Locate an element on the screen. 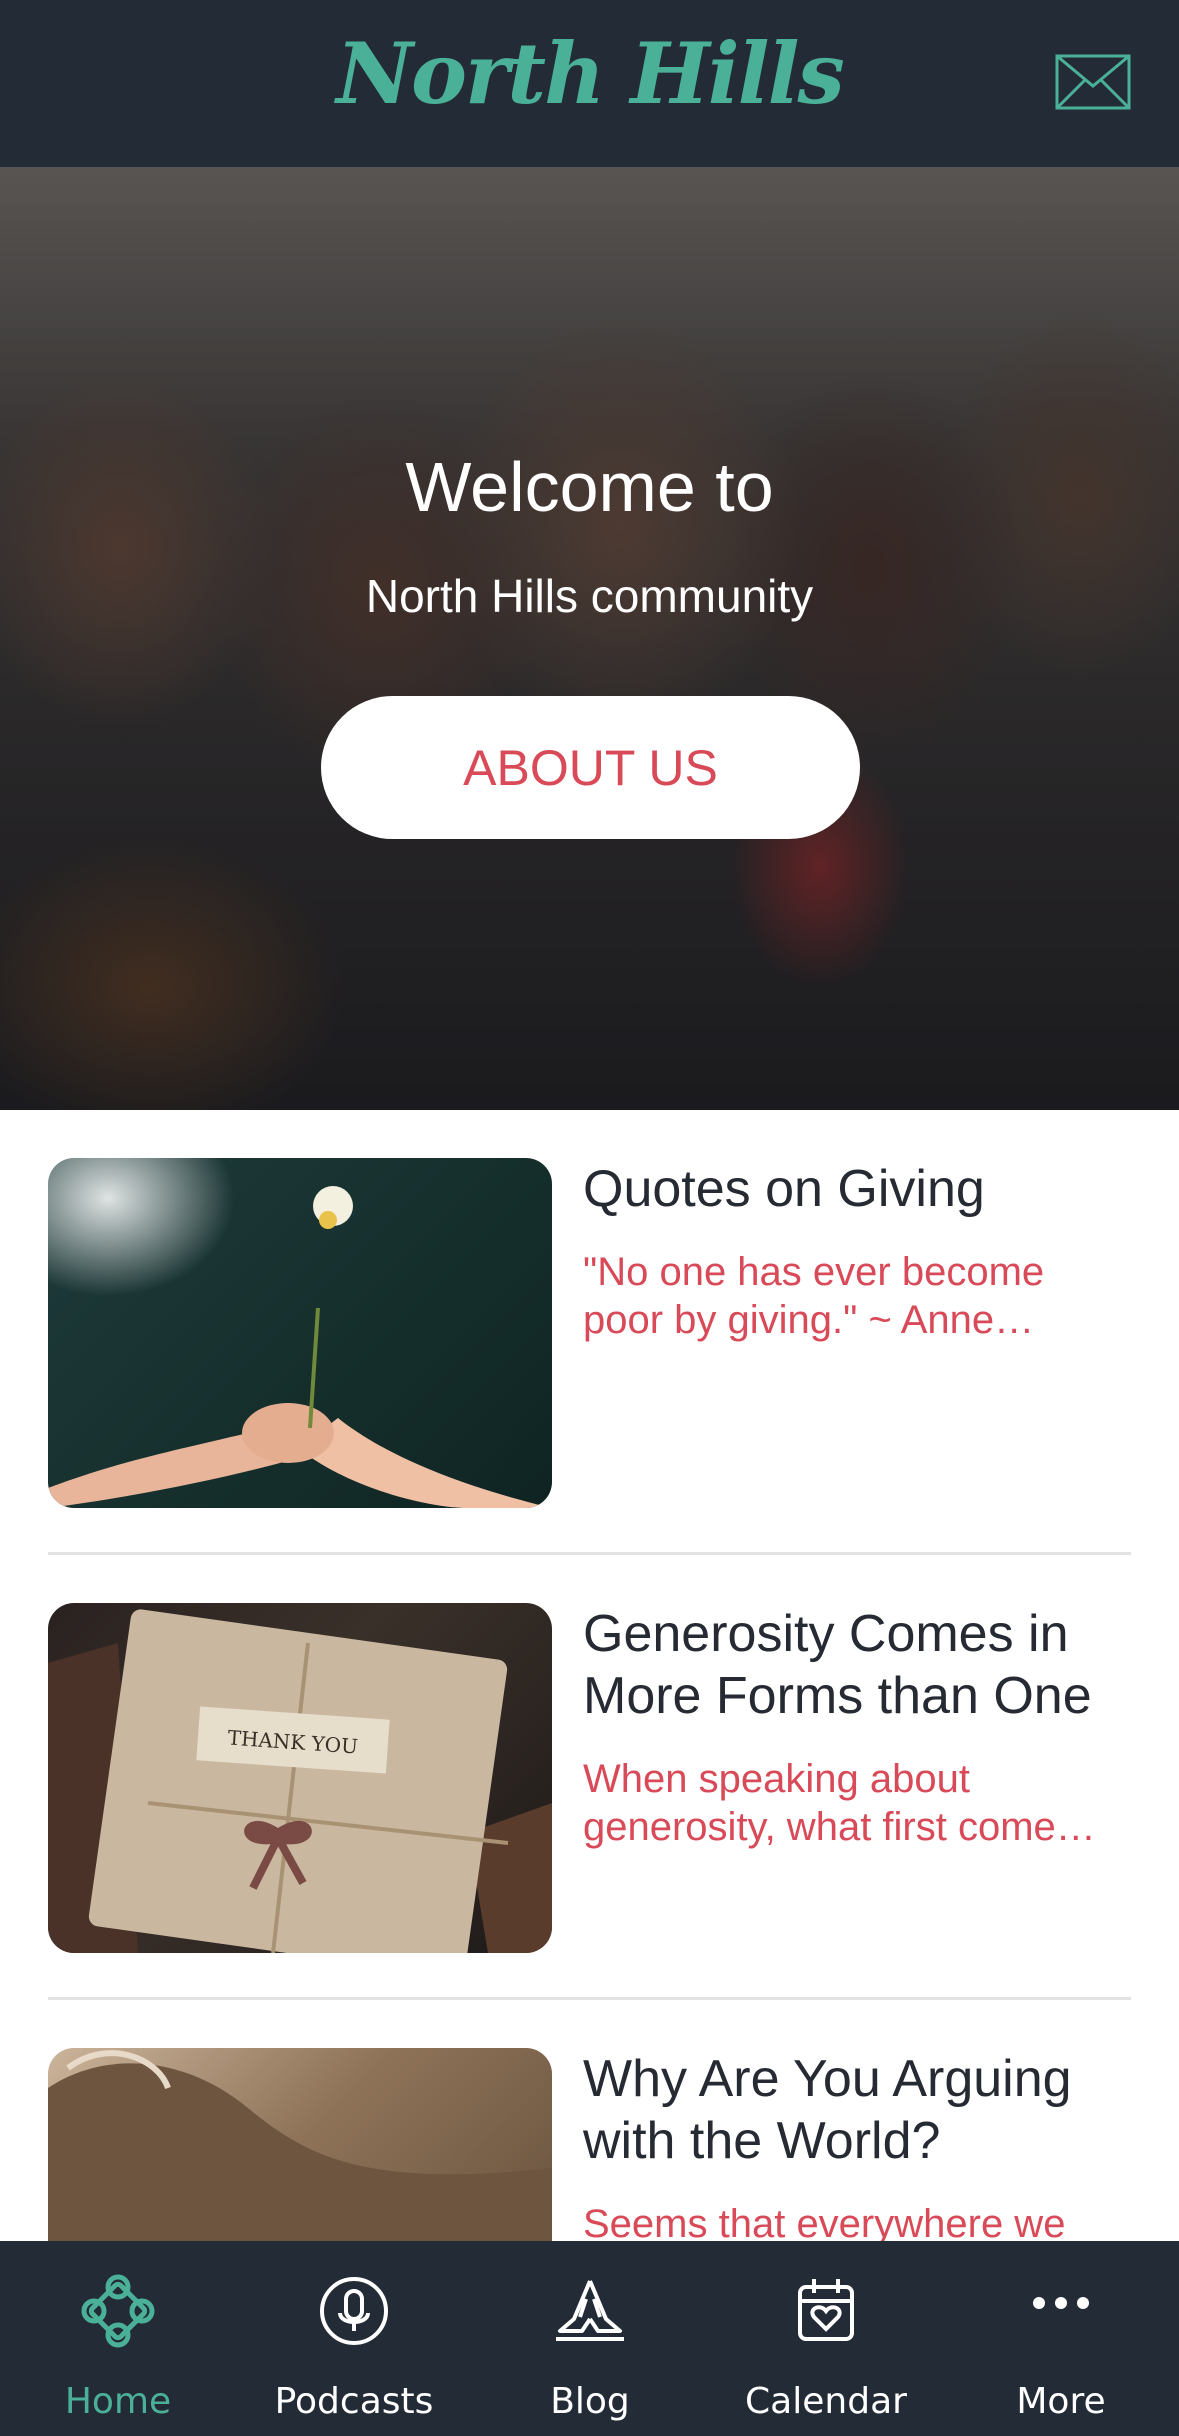  app-header: North Hills is located at coordinates (589, 83).